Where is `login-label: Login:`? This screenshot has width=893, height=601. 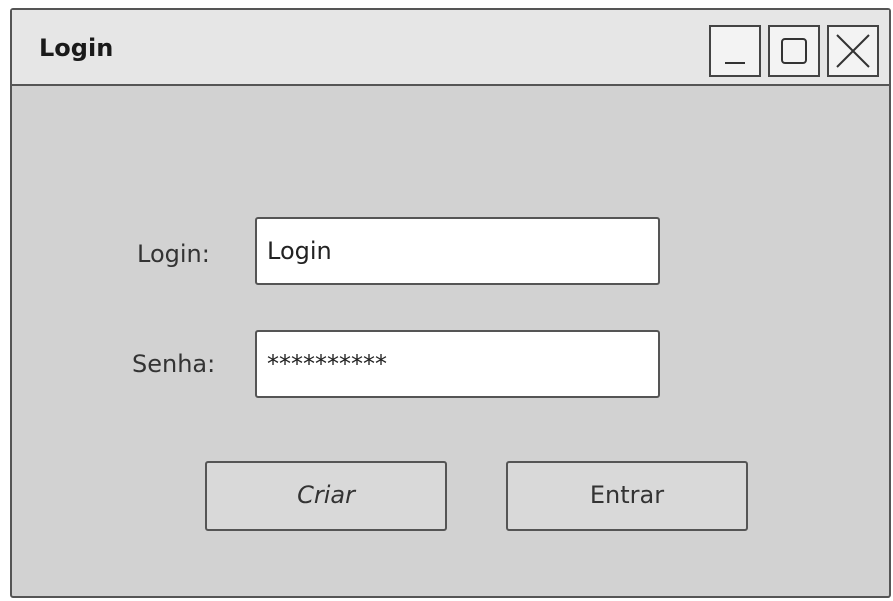 login-label: Login: is located at coordinates (173, 254).